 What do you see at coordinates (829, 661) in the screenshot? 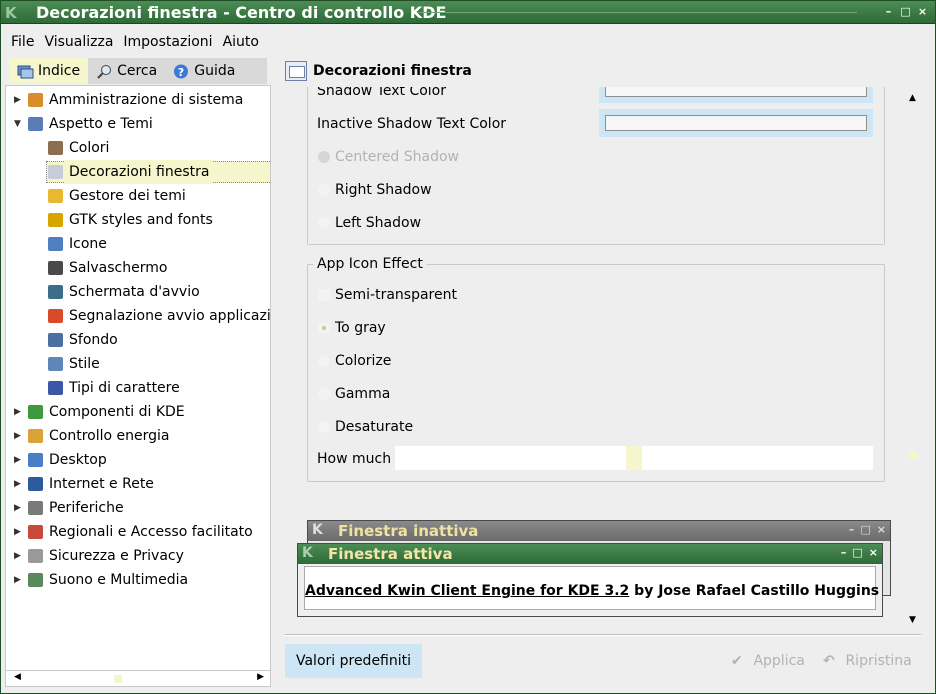
I see `reset-icon: ↶` at bounding box center [829, 661].